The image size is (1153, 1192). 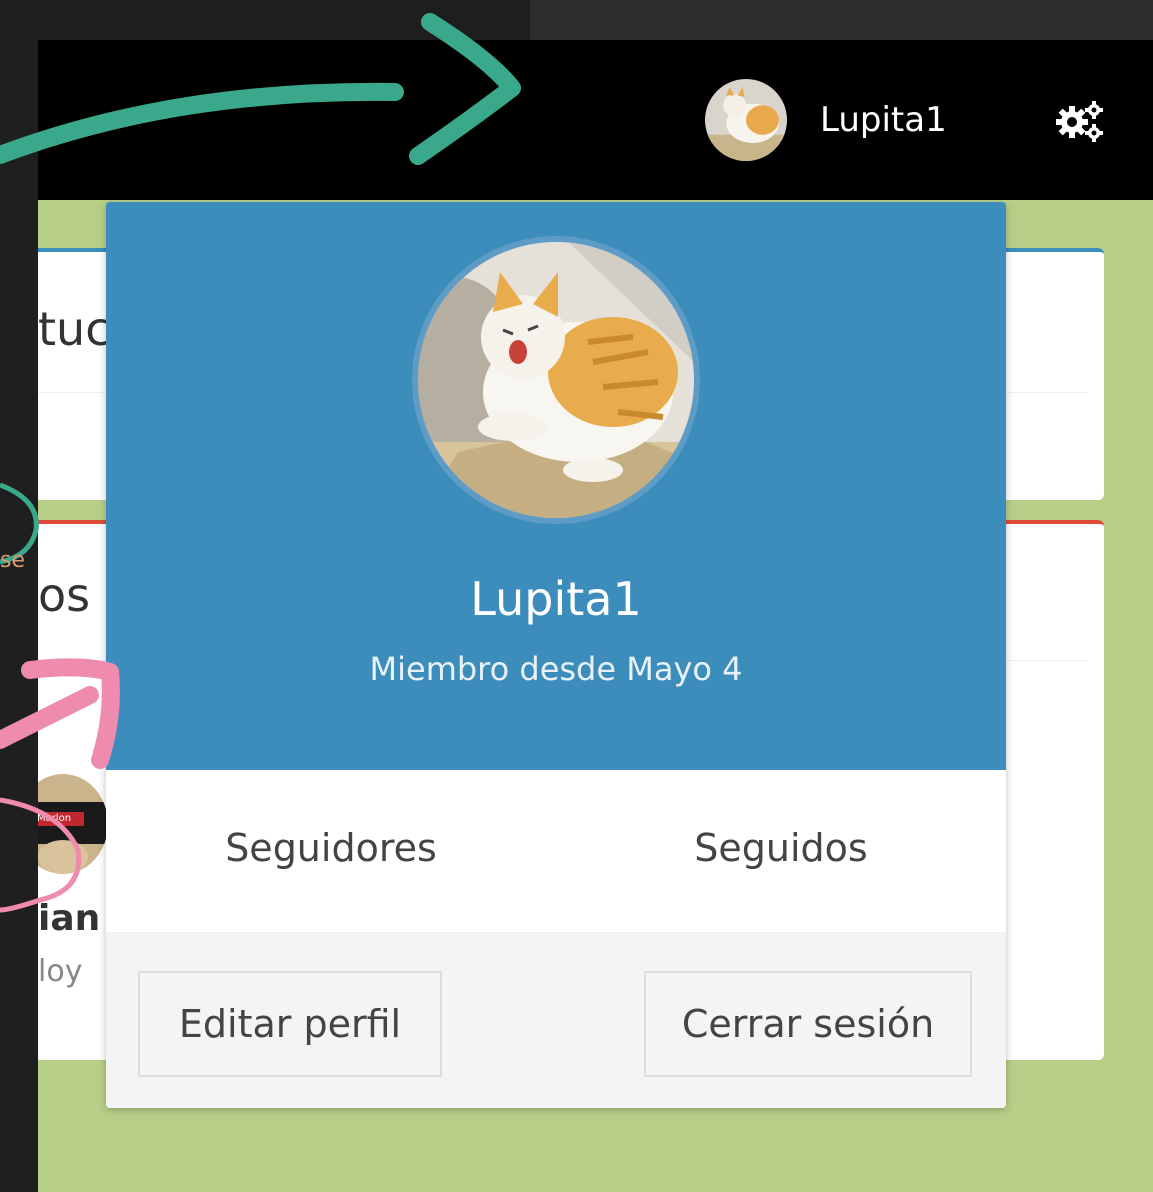 I want to click on teal-arrow-shaft, so click(x=202, y=123).